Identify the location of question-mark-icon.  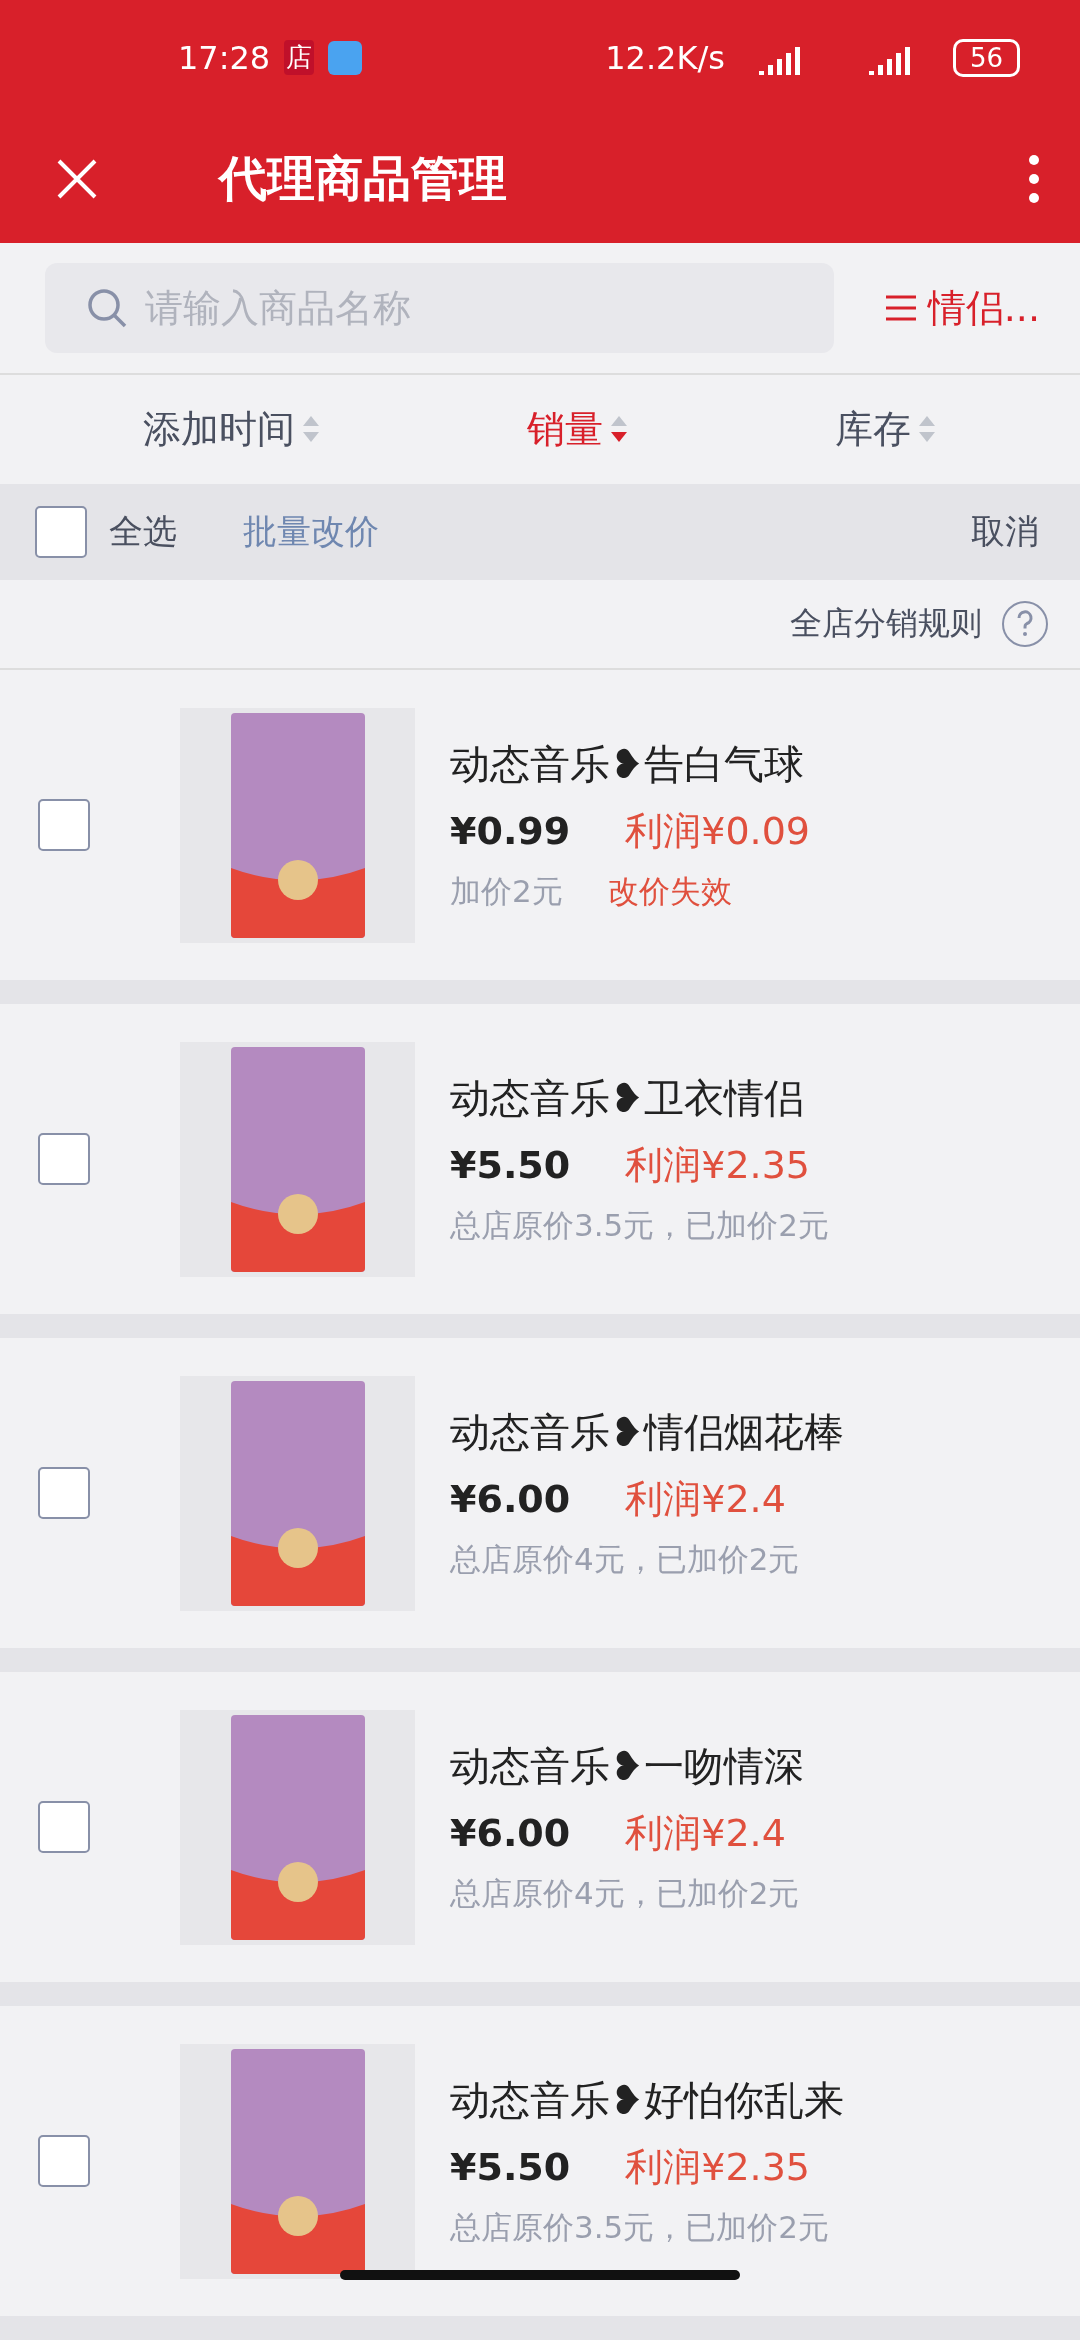
(1025, 624).